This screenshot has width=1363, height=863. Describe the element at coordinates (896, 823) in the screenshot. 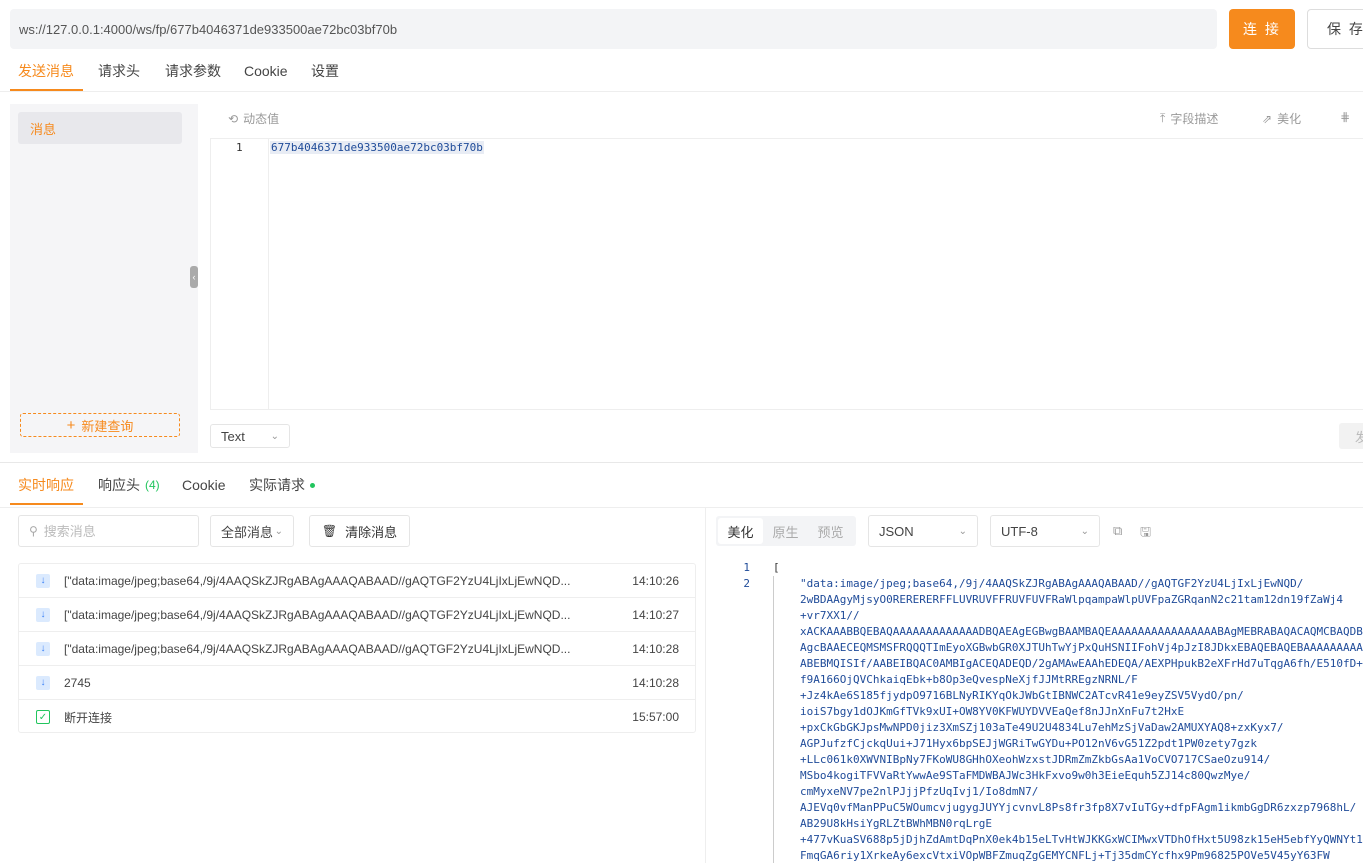

I see `code-line: AB29U8kHsiYgRLZtBWhMBN0rqLrgE` at that location.